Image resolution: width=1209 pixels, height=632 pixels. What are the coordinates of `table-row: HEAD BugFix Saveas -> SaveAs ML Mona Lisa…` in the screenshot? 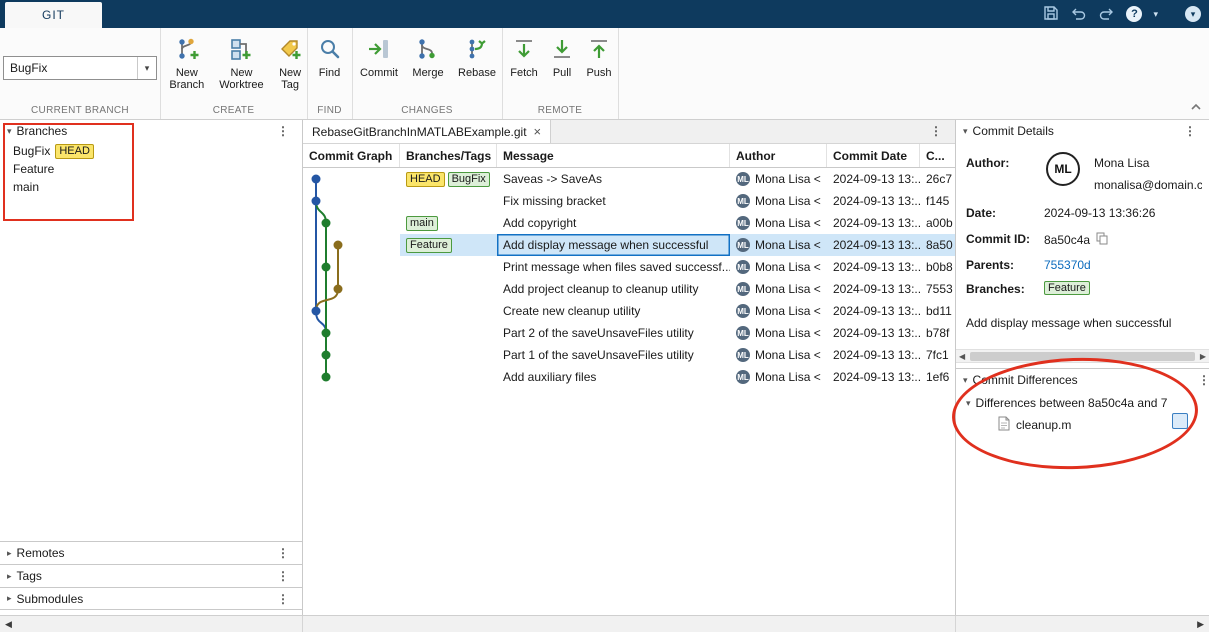 It's located at (629, 179).